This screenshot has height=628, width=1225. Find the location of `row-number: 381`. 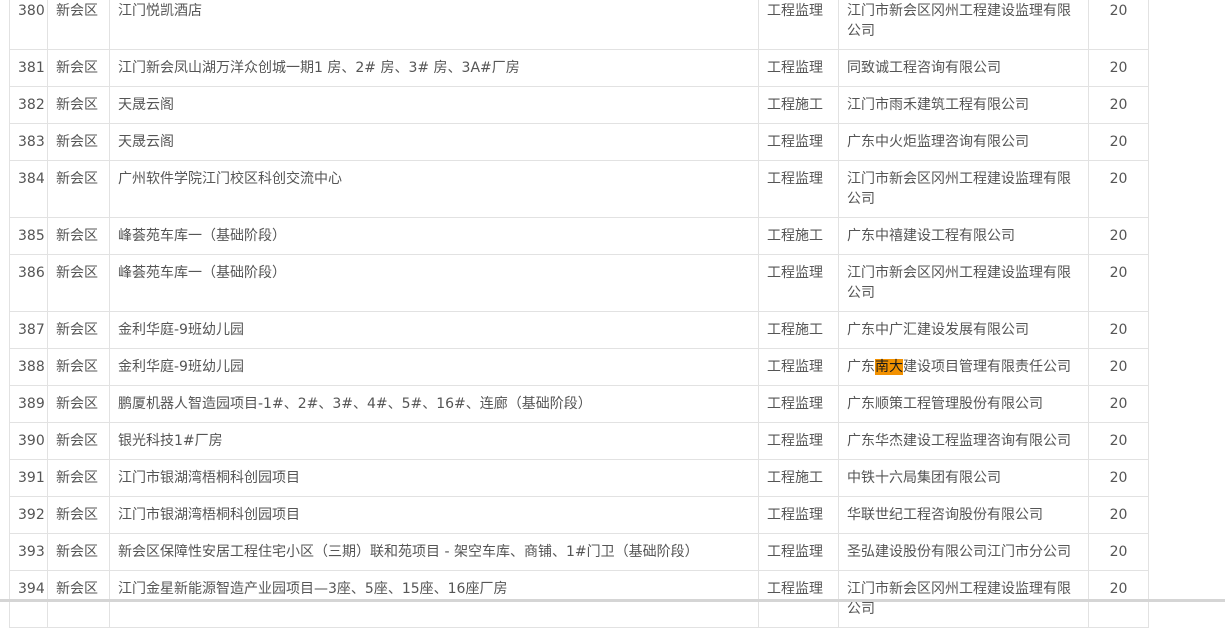

row-number: 381 is located at coordinates (28, 68).